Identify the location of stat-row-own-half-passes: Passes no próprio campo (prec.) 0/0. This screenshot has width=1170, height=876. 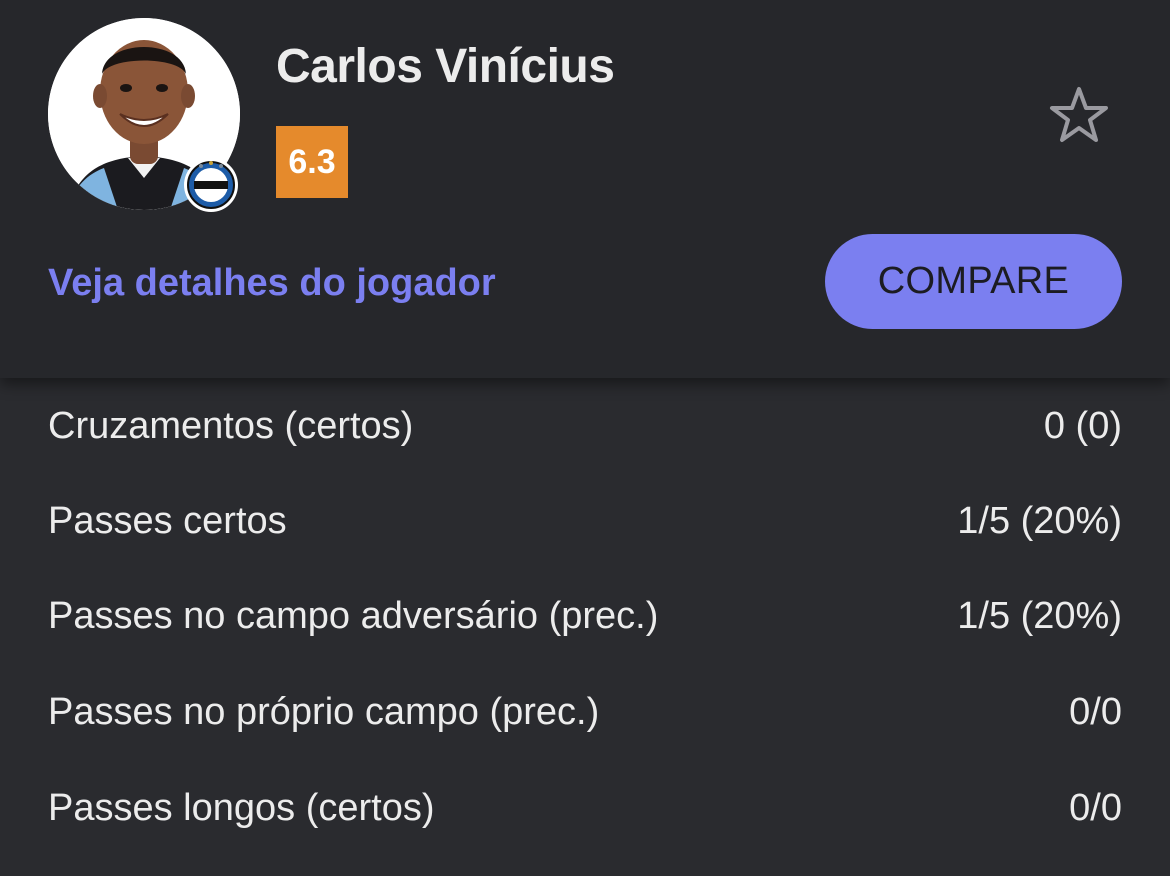
(585, 712).